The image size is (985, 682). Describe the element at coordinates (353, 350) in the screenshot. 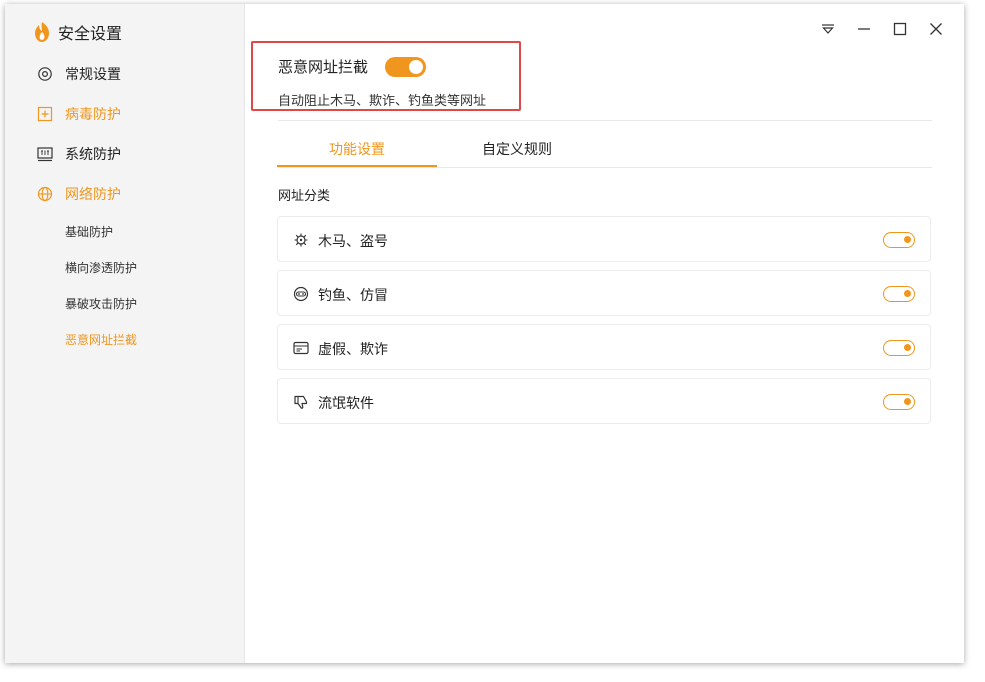

I see `category-label: 虚假、欺诈` at that location.